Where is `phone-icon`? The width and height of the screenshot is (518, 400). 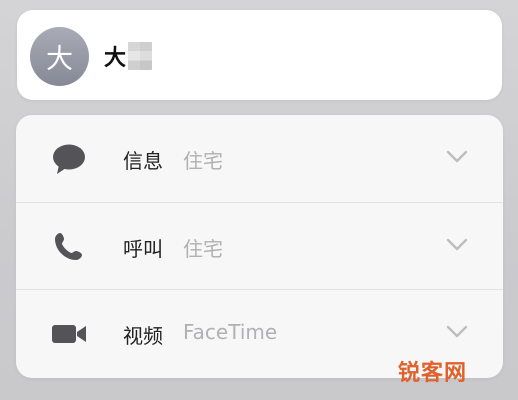 phone-icon is located at coordinates (68, 246).